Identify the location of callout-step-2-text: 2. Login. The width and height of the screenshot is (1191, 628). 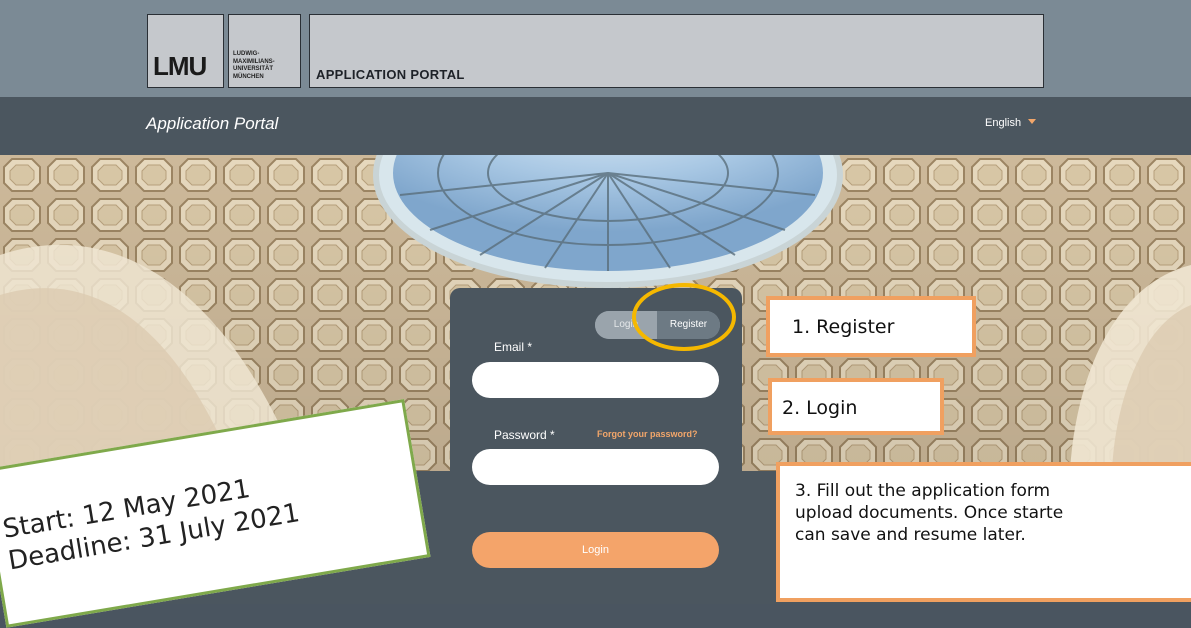
(820, 408).